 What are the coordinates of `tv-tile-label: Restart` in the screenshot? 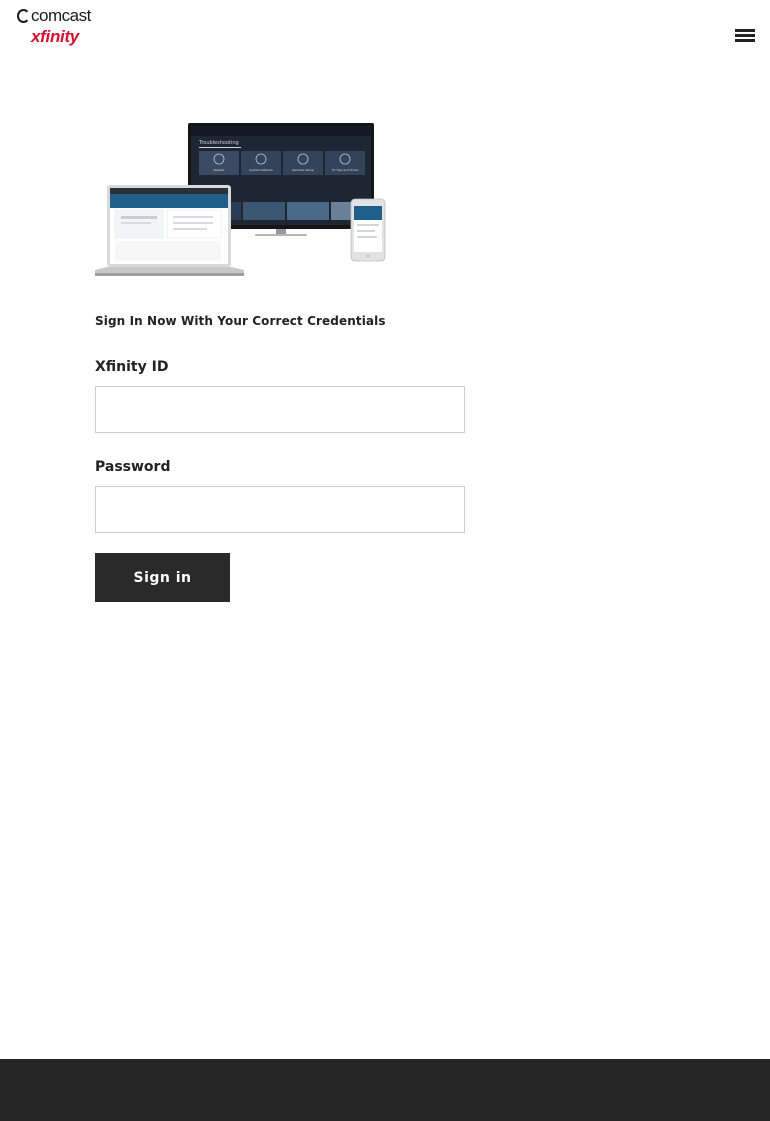 It's located at (220, 170).